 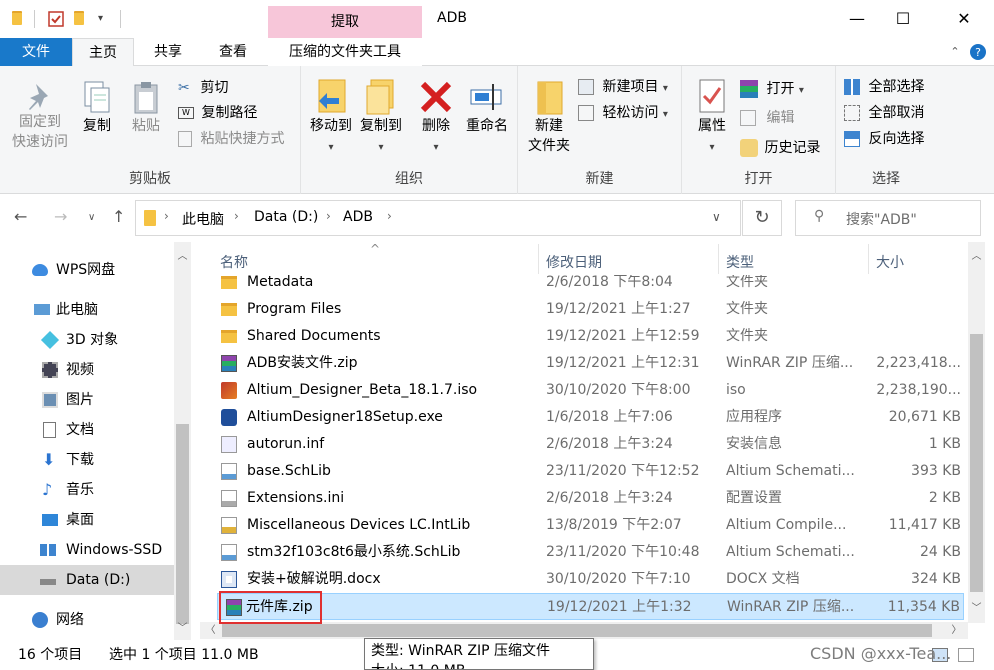 I want to click on breadcrumb-data-drive: Data (D:), so click(x=286, y=217).